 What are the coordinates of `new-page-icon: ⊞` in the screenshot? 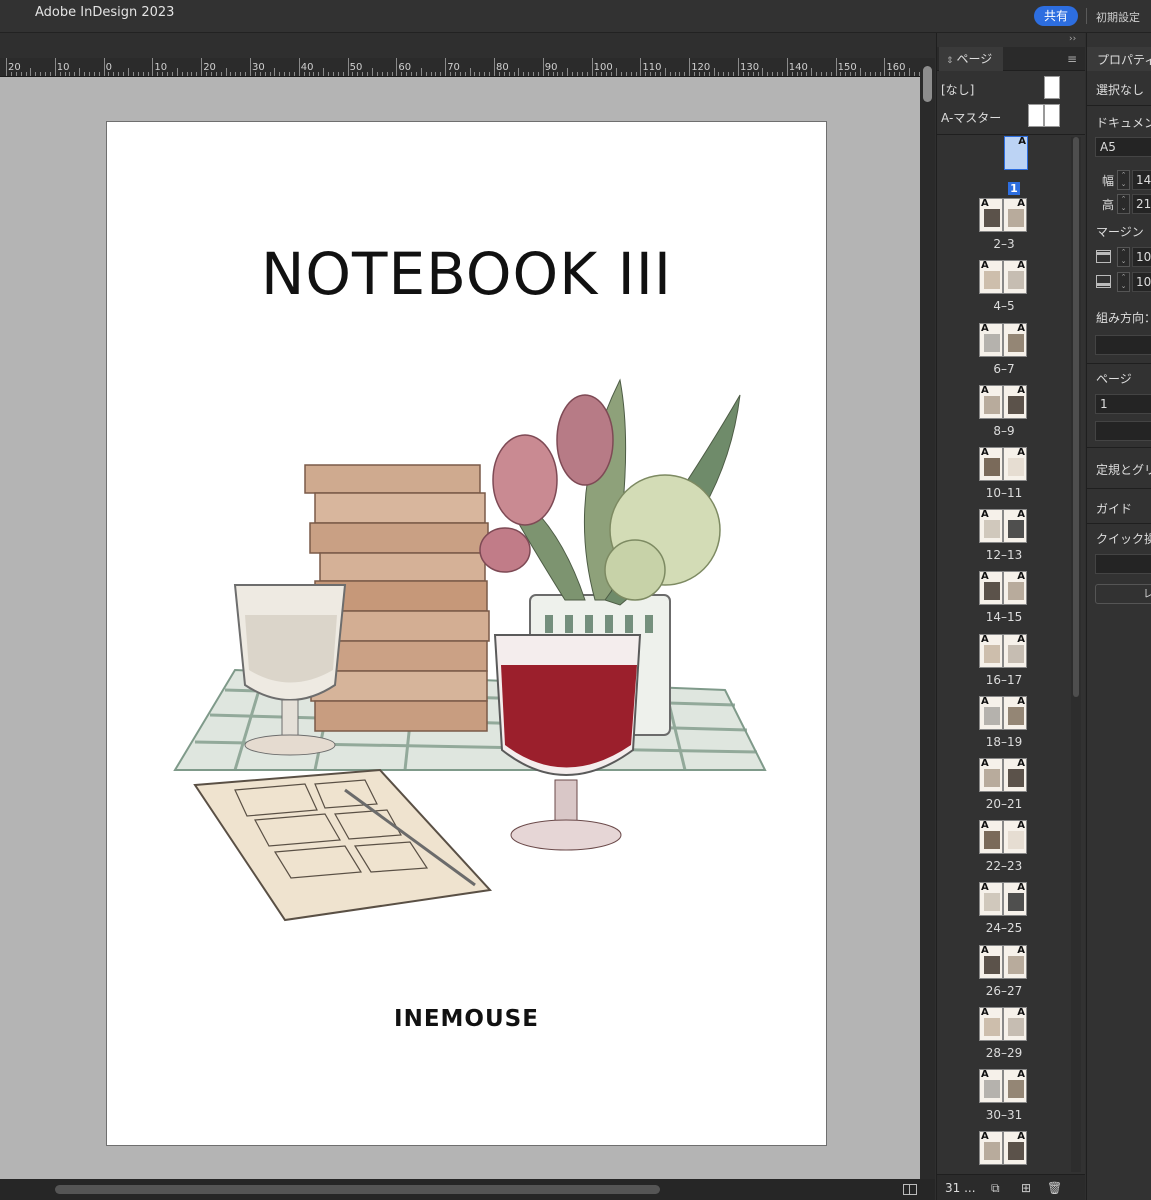 It's located at (1026, 1188).